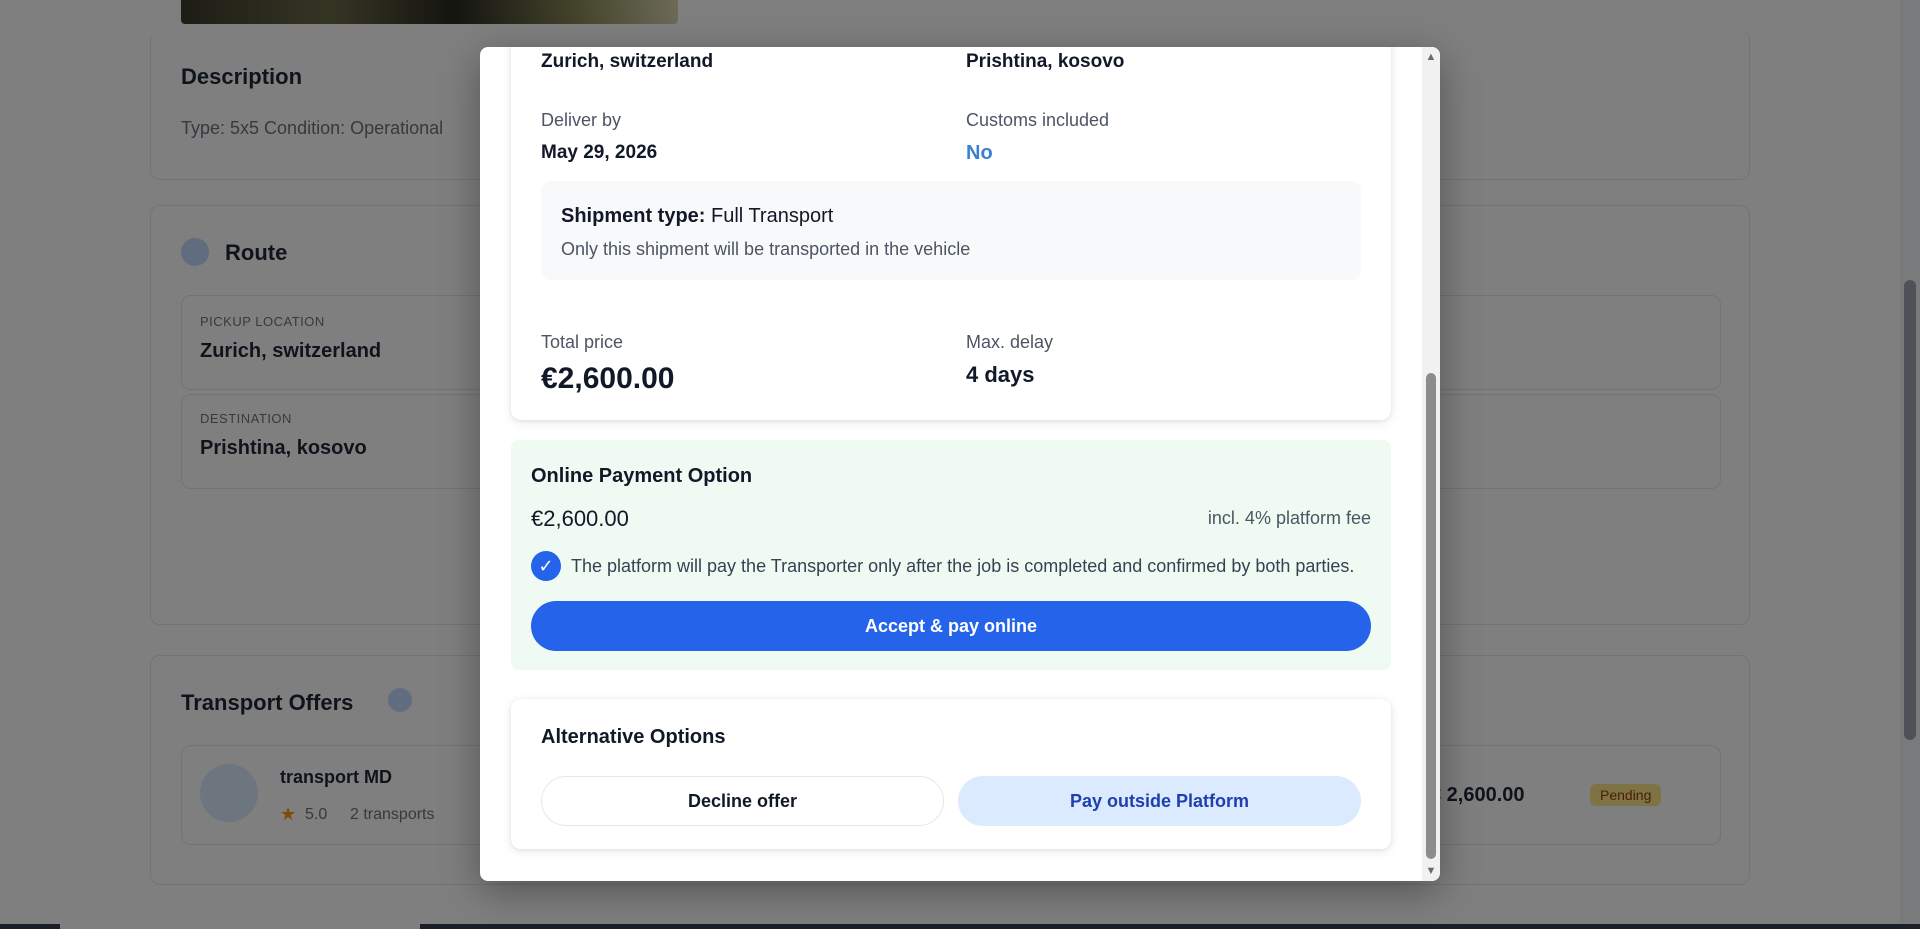 The width and height of the screenshot is (1920, 929). Describe the element at coordinates (581, 120) in the screenshot. I see `deliver-by-label: Deliver by` at that location.